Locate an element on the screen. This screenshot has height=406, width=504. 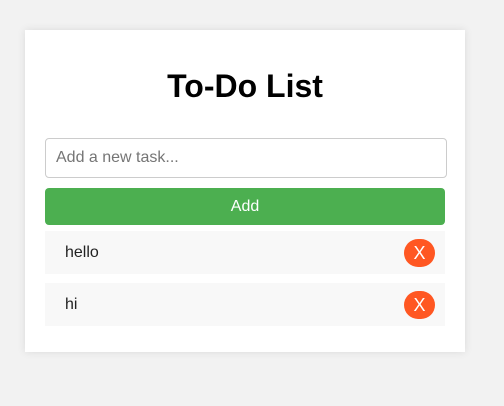
new-task-input is located at coordinates (246, 158).